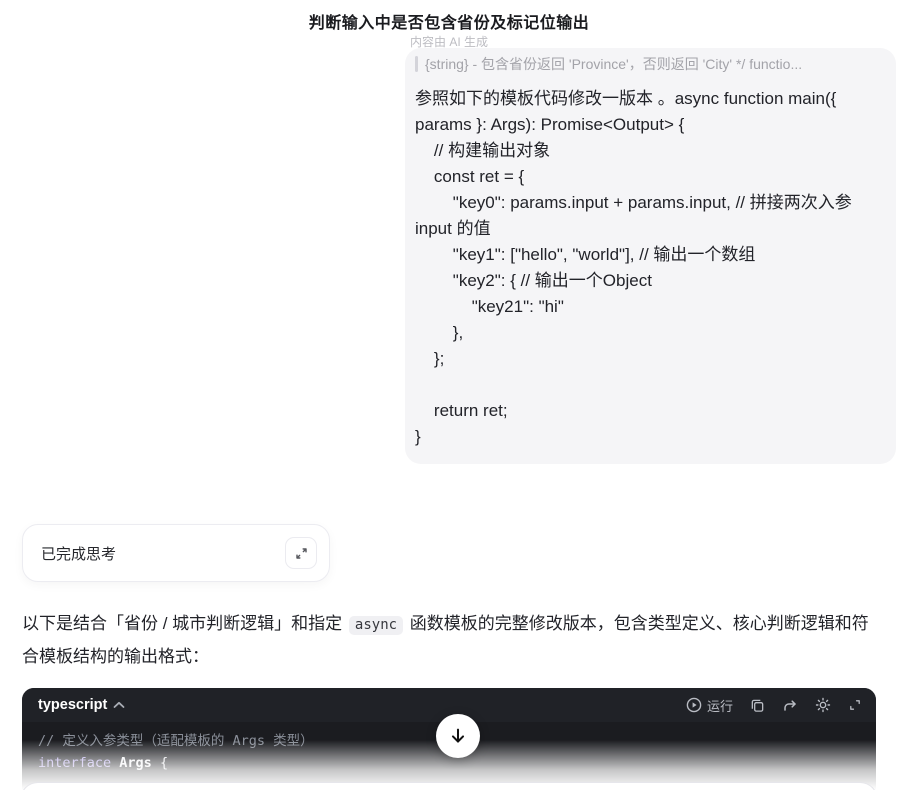 This screenshot has width=898, height=790. I want to click on arrow-down-icon, so click(458, 735).